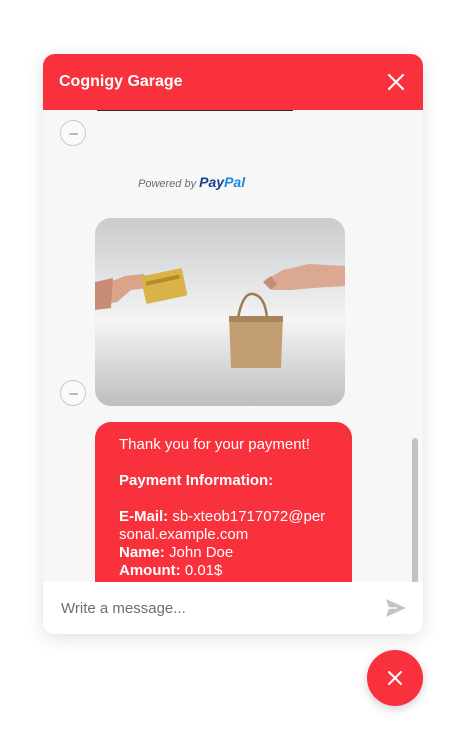 Image resolution: width=455 pixels, height=738 pixels. I want to click on payment-info-heading: Payment Information:, so click(196, 480).